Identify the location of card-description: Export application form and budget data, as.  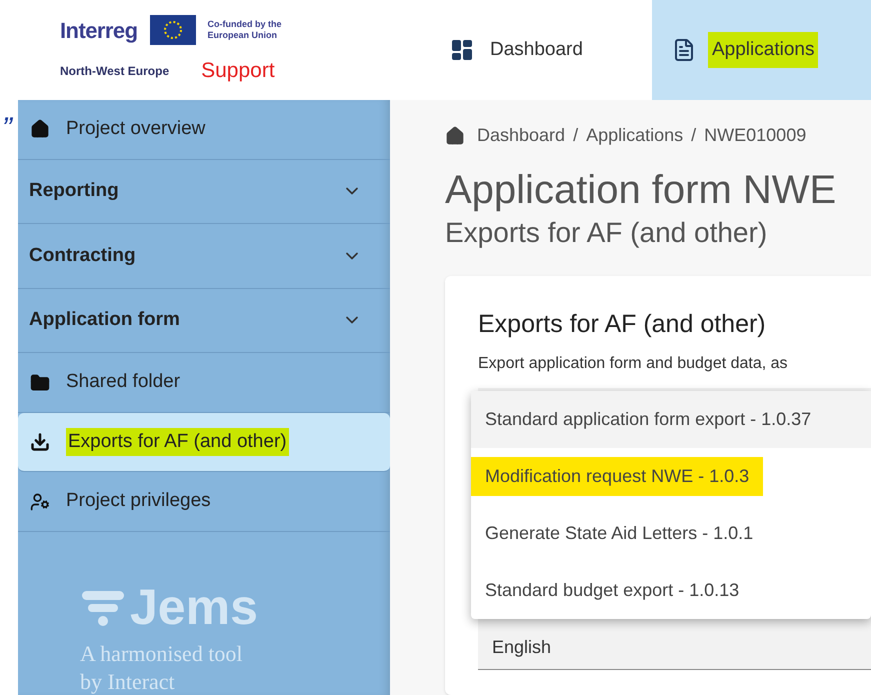
(633, 364).